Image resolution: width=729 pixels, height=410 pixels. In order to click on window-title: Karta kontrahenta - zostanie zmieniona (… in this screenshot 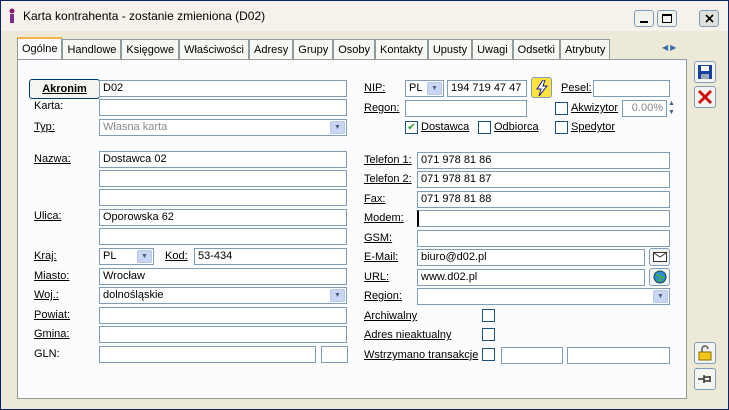, I will do `click(144, 16)`.